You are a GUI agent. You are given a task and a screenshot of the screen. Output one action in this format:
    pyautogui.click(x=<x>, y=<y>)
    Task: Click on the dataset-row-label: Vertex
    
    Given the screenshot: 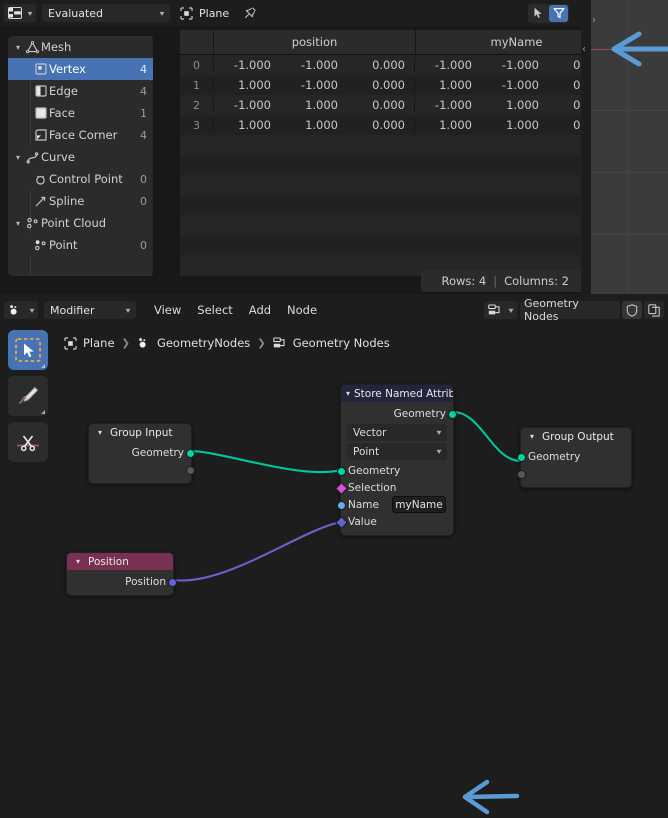 What is the action you would take?
    pyautogui.click(x=67, y=69)
    